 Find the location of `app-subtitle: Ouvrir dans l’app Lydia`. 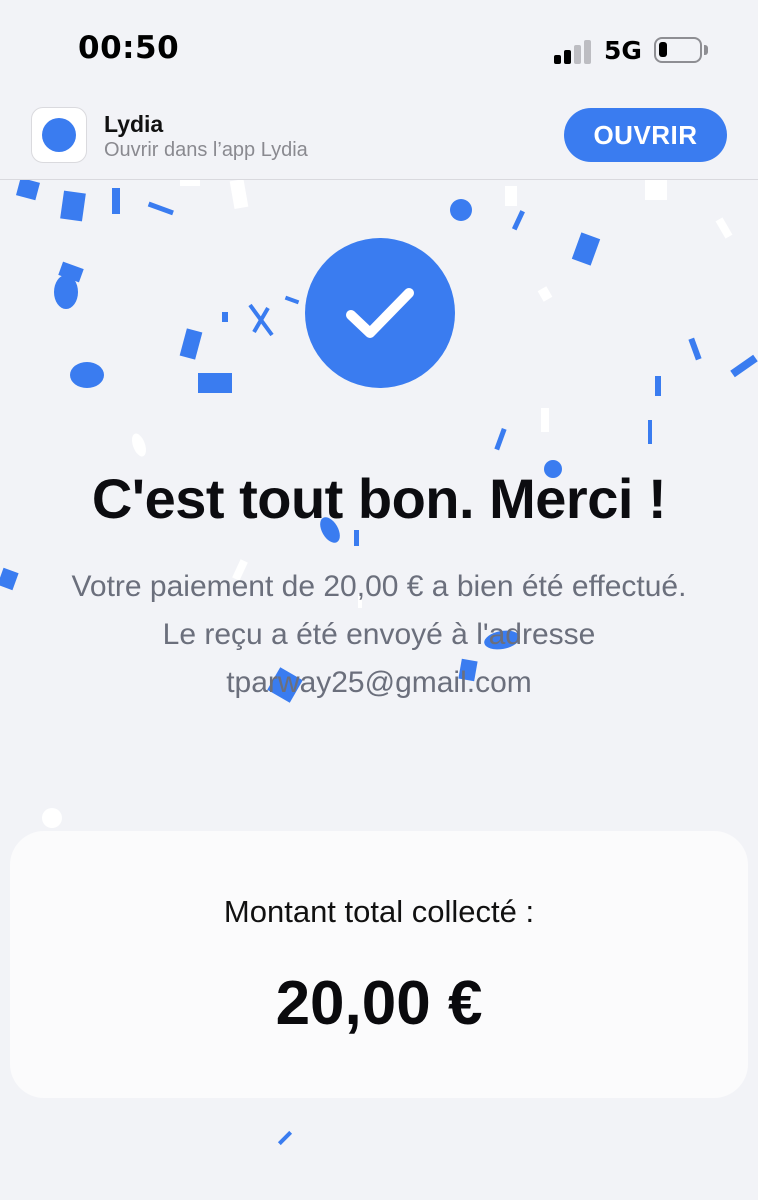

app-subtitle: Ouvrir dans l’app Lydia is located at coordinates (206, 150).